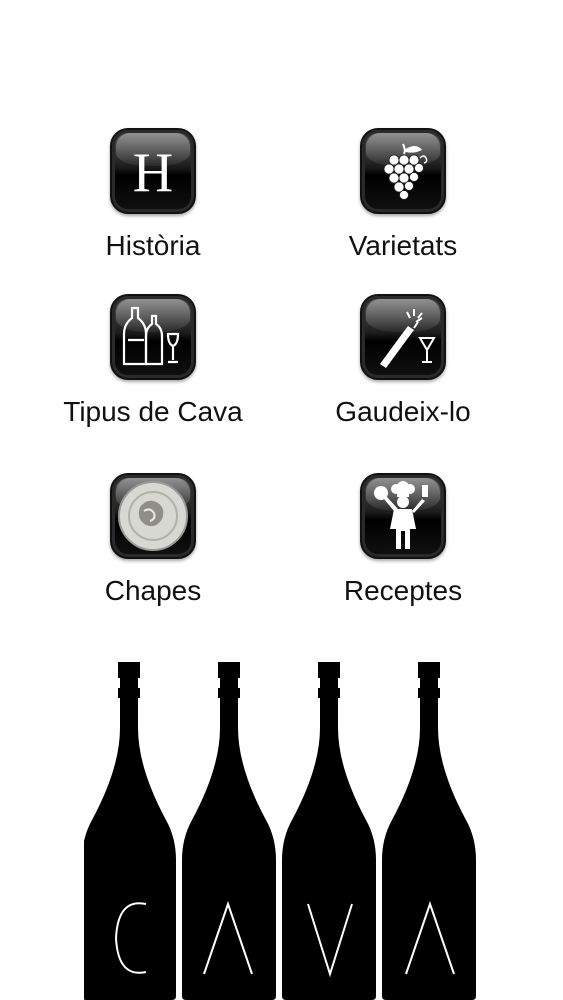  I want to click on menu-label-historia: Història, so click(153, 245).